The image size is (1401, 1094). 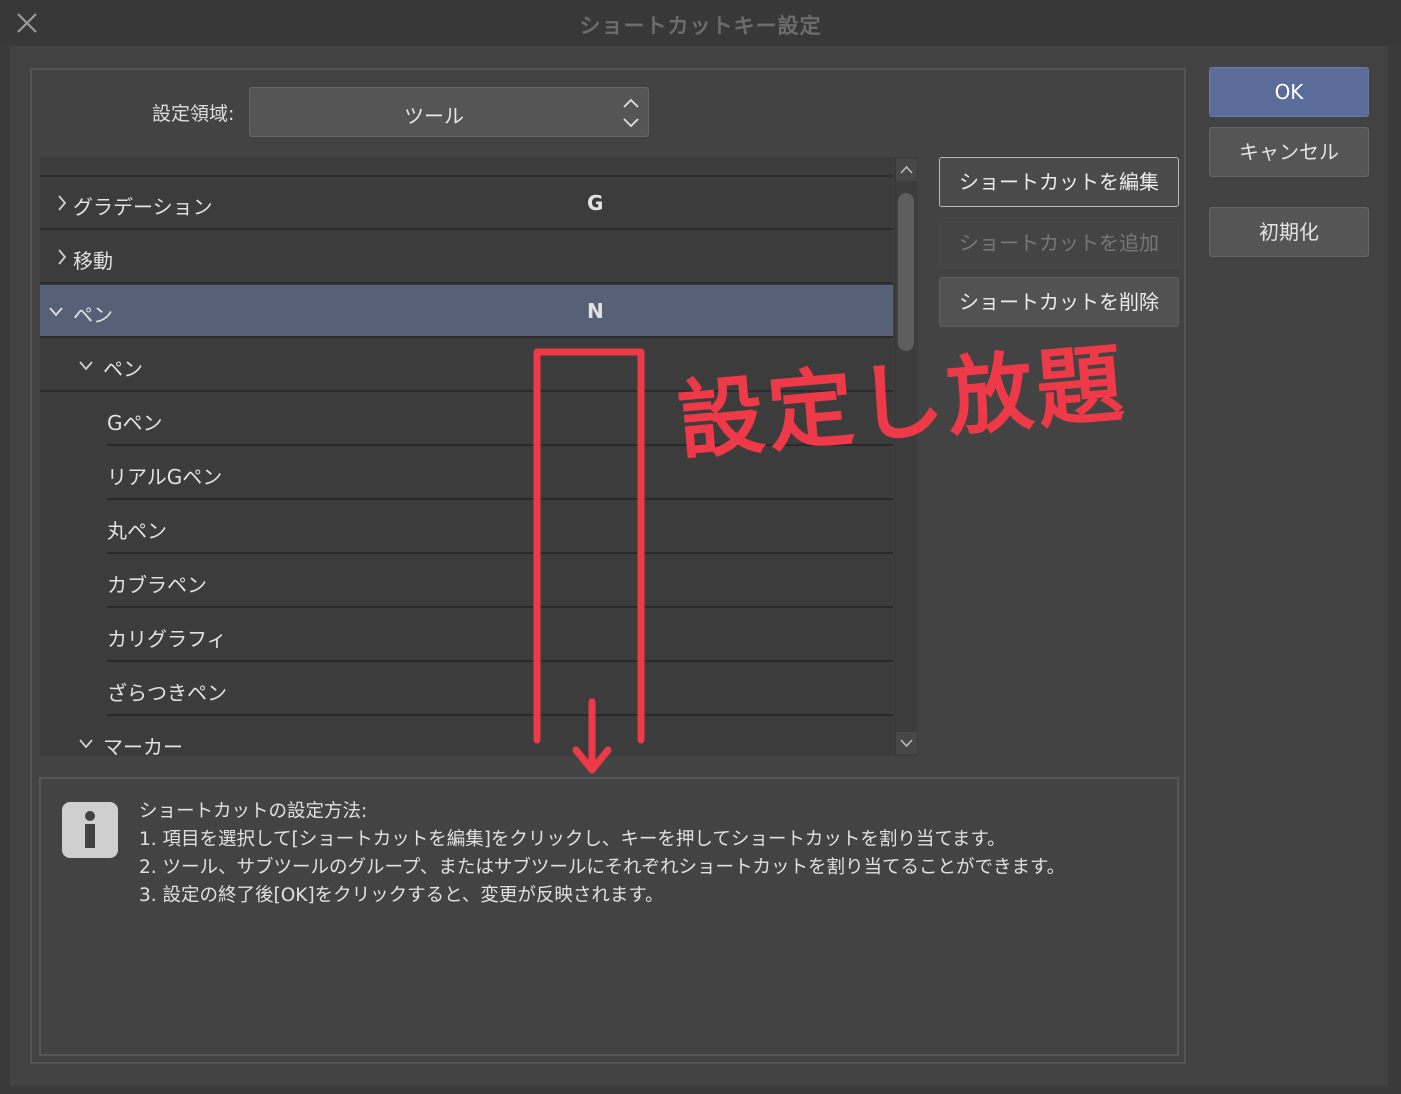 I want to click on tree-row-rough-pen: ざらつきペン, so click(x=500, y=689).